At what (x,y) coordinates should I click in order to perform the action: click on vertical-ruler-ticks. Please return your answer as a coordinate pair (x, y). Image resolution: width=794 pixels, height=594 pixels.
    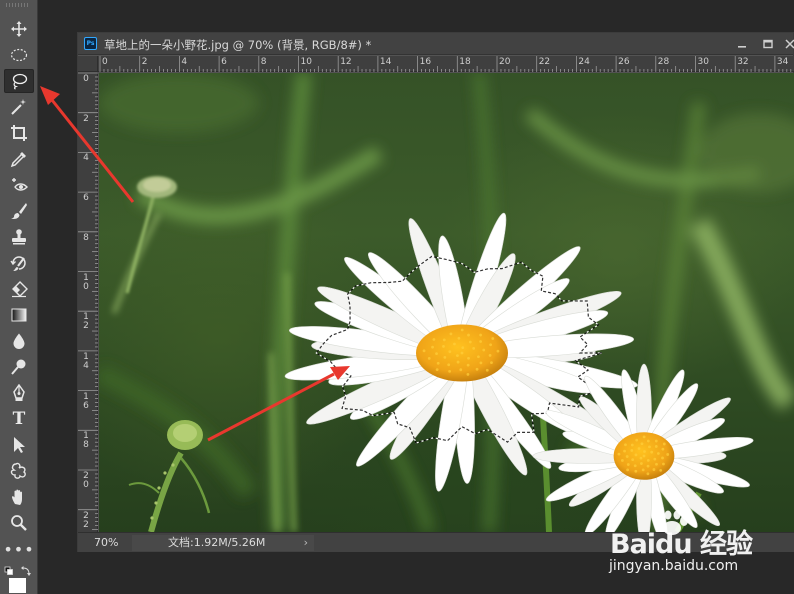
    Looking at the image, I should click on (88, 301).